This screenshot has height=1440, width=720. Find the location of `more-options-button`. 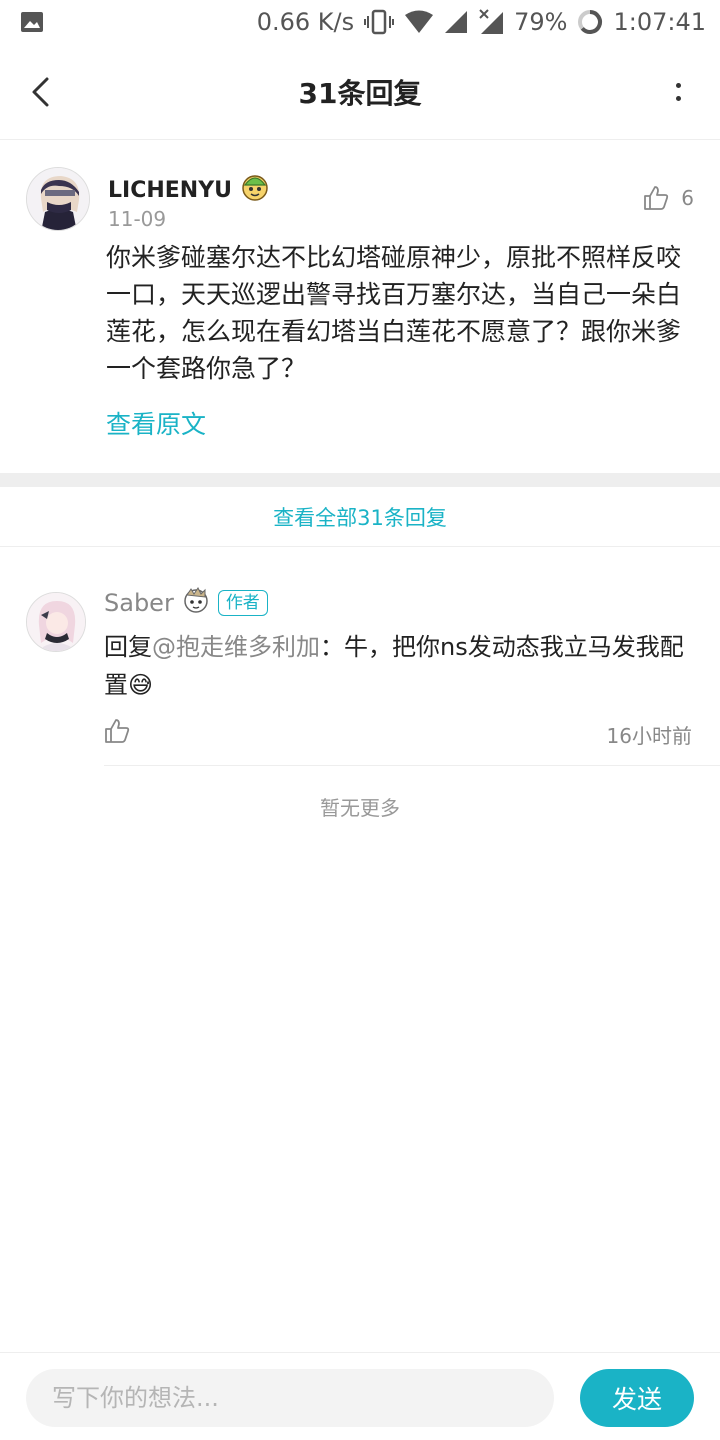

more-options-button is located at coordinates (678, 92).